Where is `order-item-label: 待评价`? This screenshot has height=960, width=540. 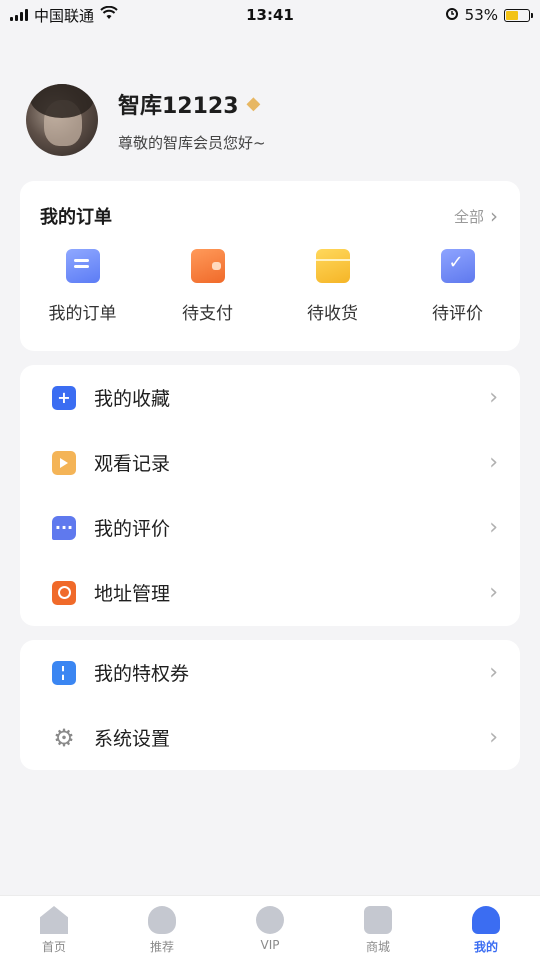
order-item-label: 待评价 is located at coordinates (457, 314).